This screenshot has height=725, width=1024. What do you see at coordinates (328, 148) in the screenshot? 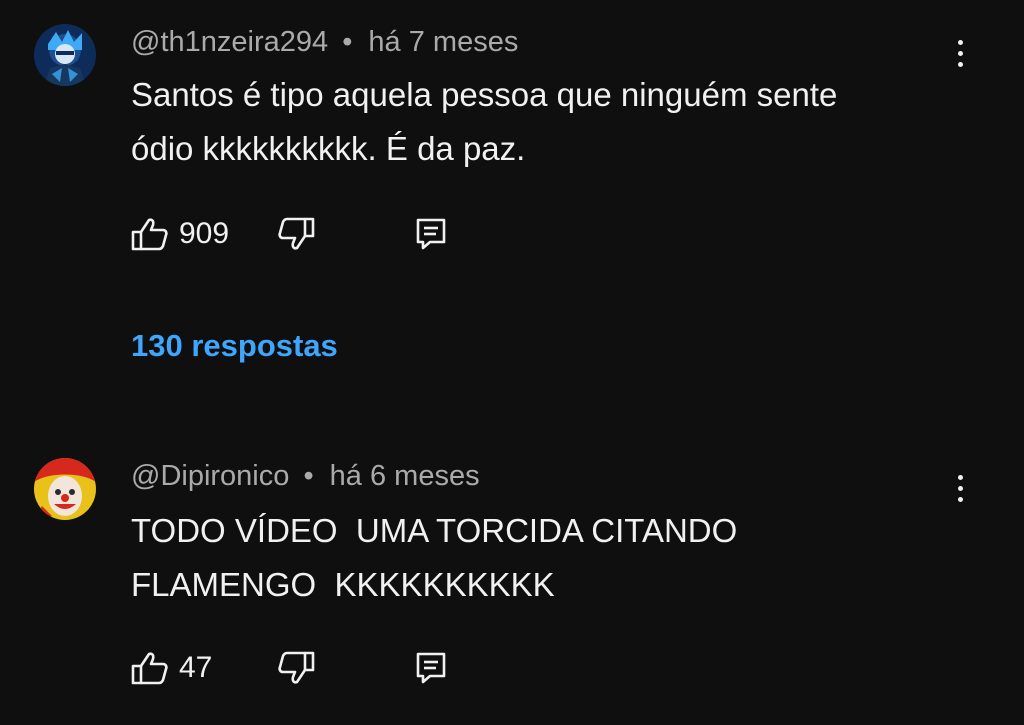
I see `comment-text-line: ódio kkkkkkkkkk. É da paz.` at bounding box center [328, 148].